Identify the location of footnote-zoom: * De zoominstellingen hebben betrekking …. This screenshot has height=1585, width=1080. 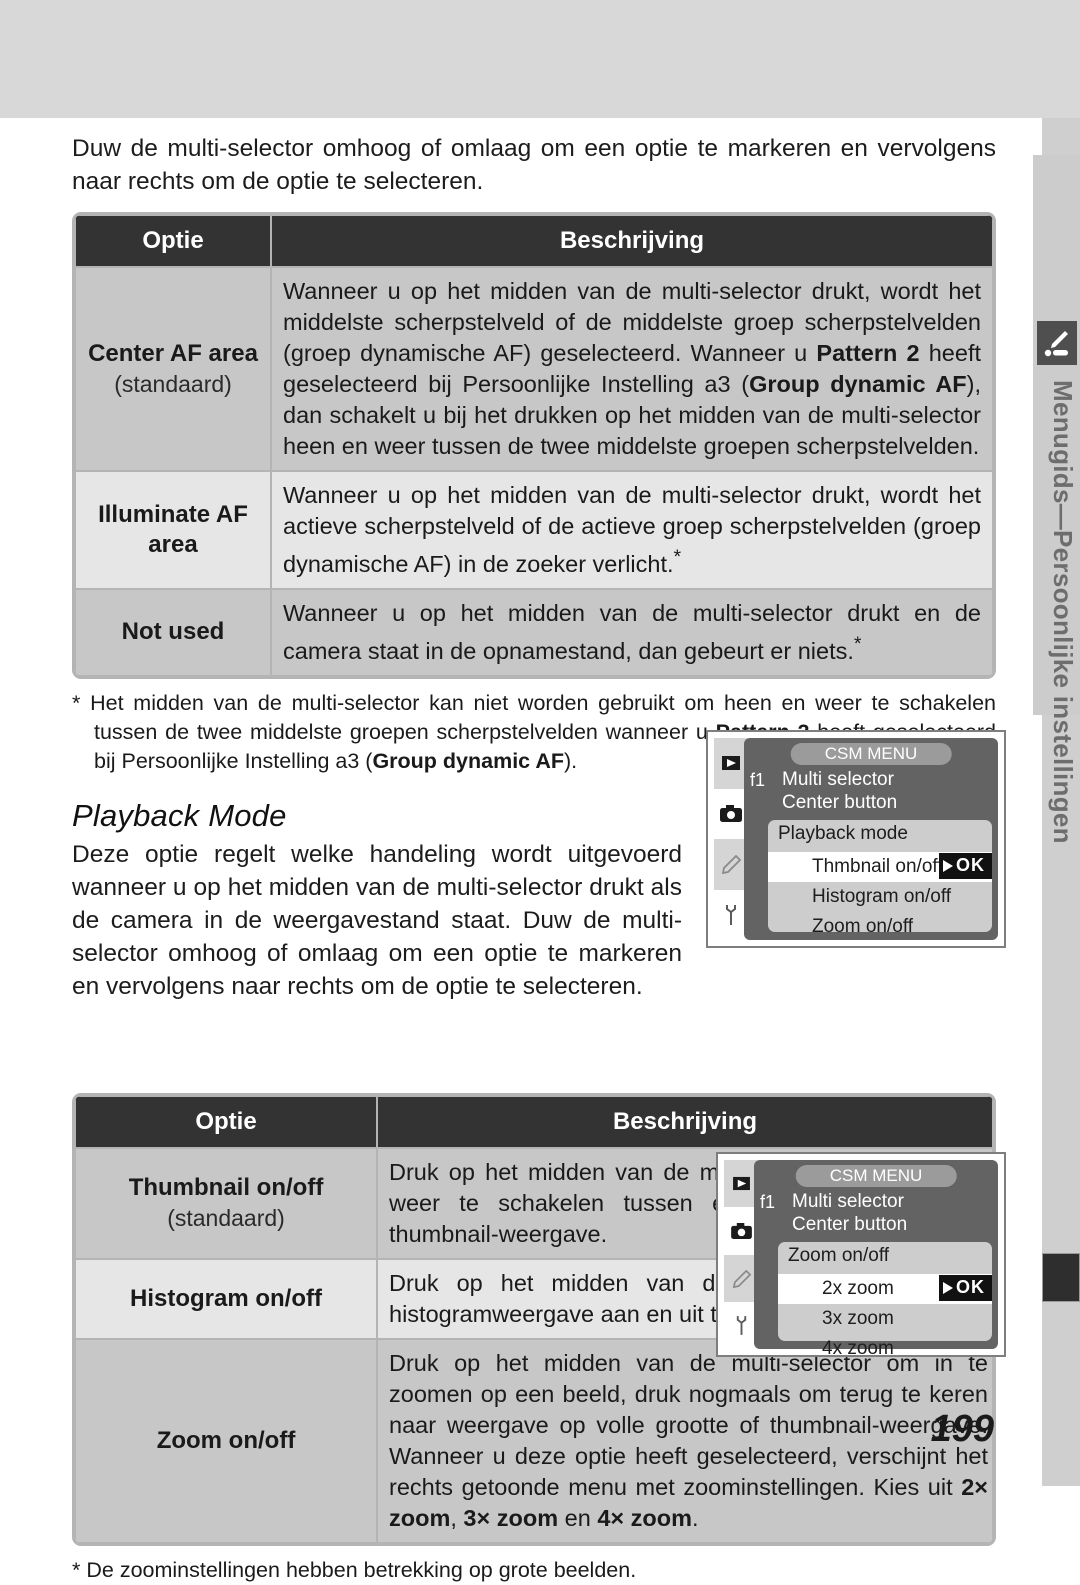
(534, 1570).